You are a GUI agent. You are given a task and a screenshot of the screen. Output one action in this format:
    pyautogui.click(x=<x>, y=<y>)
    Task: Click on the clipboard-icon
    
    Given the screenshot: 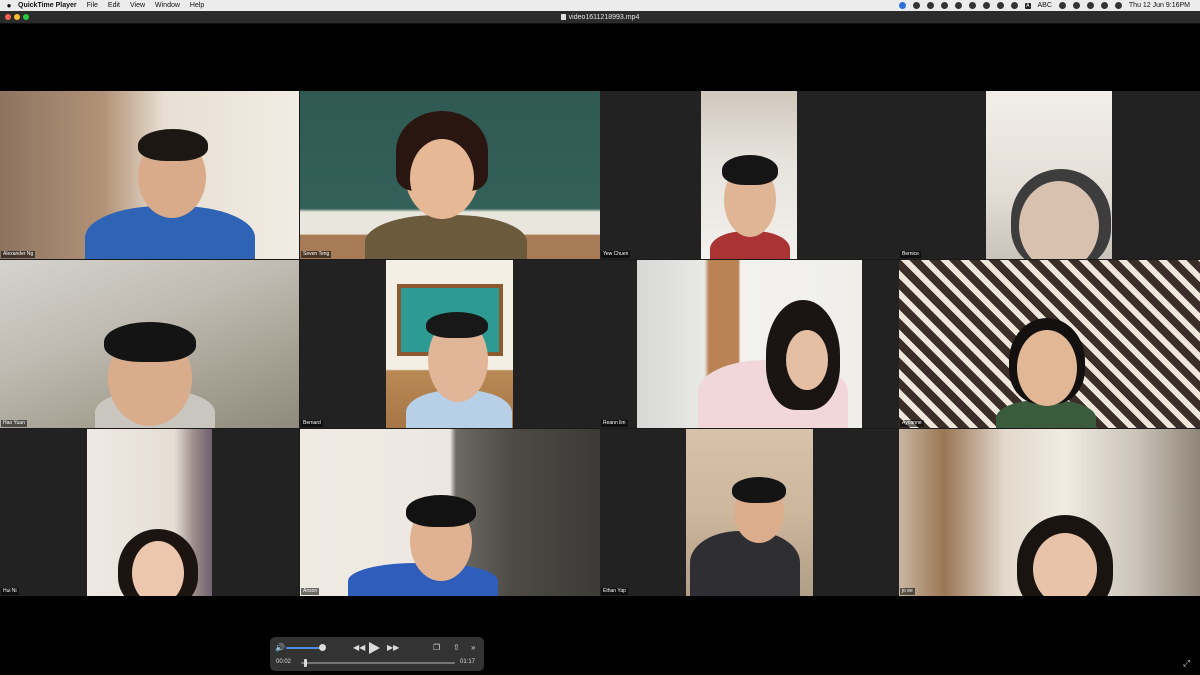 What is the action you would take?
    pyautogui.click(x=917, y=5)
    